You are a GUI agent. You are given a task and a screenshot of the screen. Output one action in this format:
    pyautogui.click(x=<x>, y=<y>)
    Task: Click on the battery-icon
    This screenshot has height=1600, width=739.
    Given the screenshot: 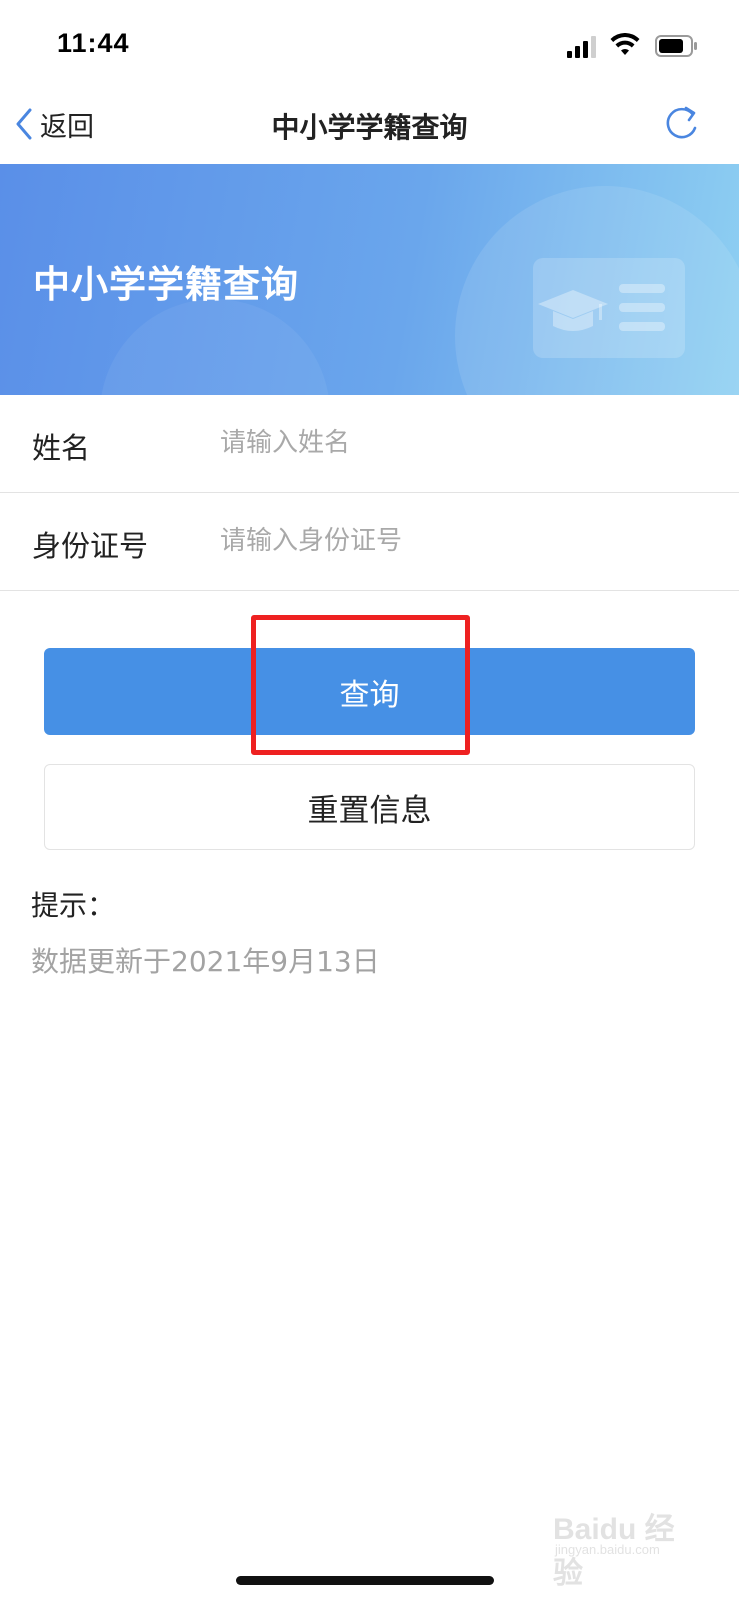 What is the action you would take?
    pyautogui.click(x=676, y=46)
    